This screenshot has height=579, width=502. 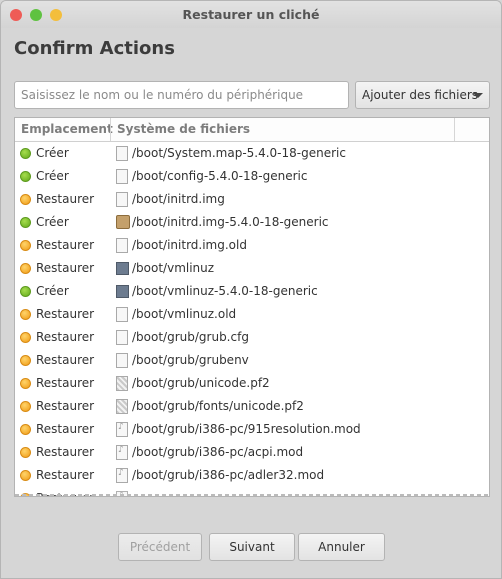 What do you see at coordinates (252, 245) in the screenshot?
I see `table-row: Restaurer/boot/initrd.img.old` at bounding box center [252, 245].